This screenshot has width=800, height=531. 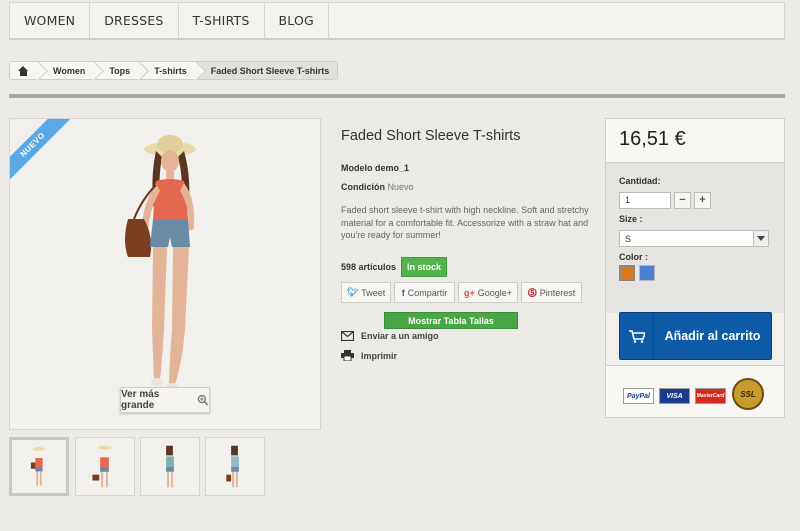 What do you see at coordinates (532, 293) in the screenshot?
I see `pinterest-icon: ⓹` at bounding box center [532, 293].